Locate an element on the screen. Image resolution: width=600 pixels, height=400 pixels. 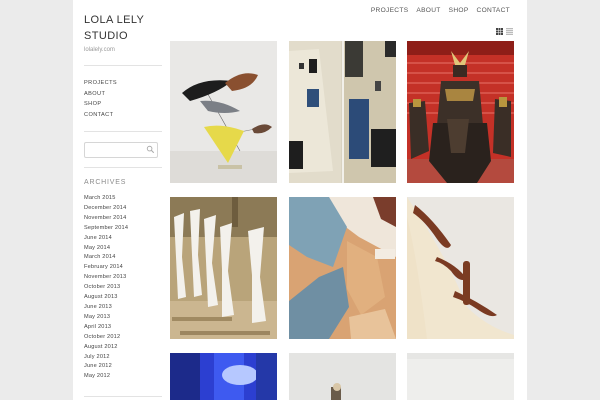
archive-link: June 2014 is located at coordinates (106, 239).